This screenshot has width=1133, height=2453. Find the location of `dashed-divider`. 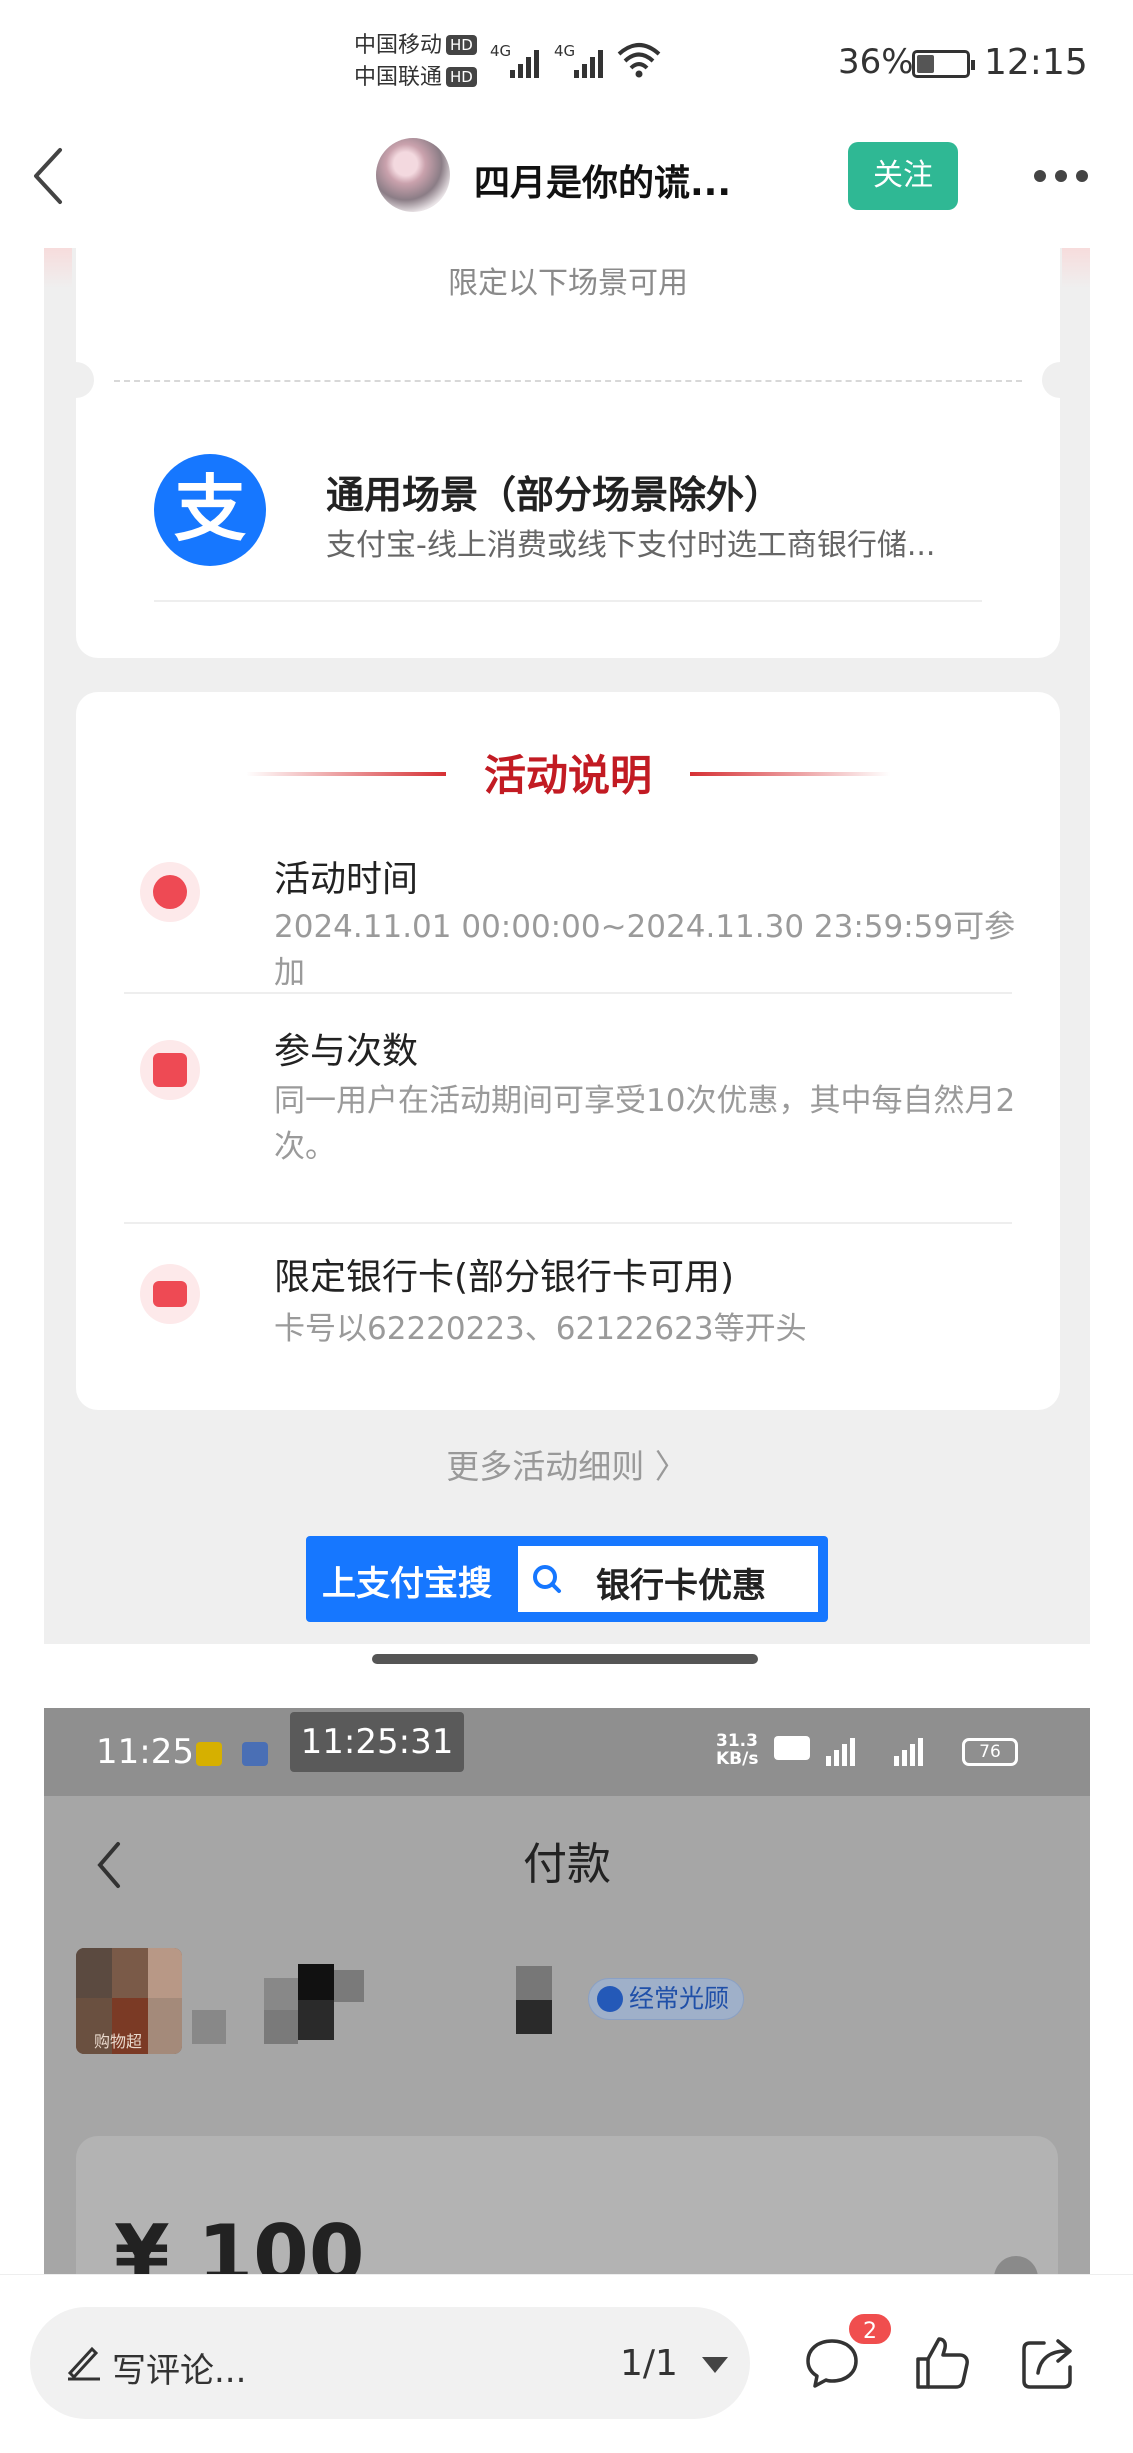

dashed-divider is located at coordinates (568, 381).